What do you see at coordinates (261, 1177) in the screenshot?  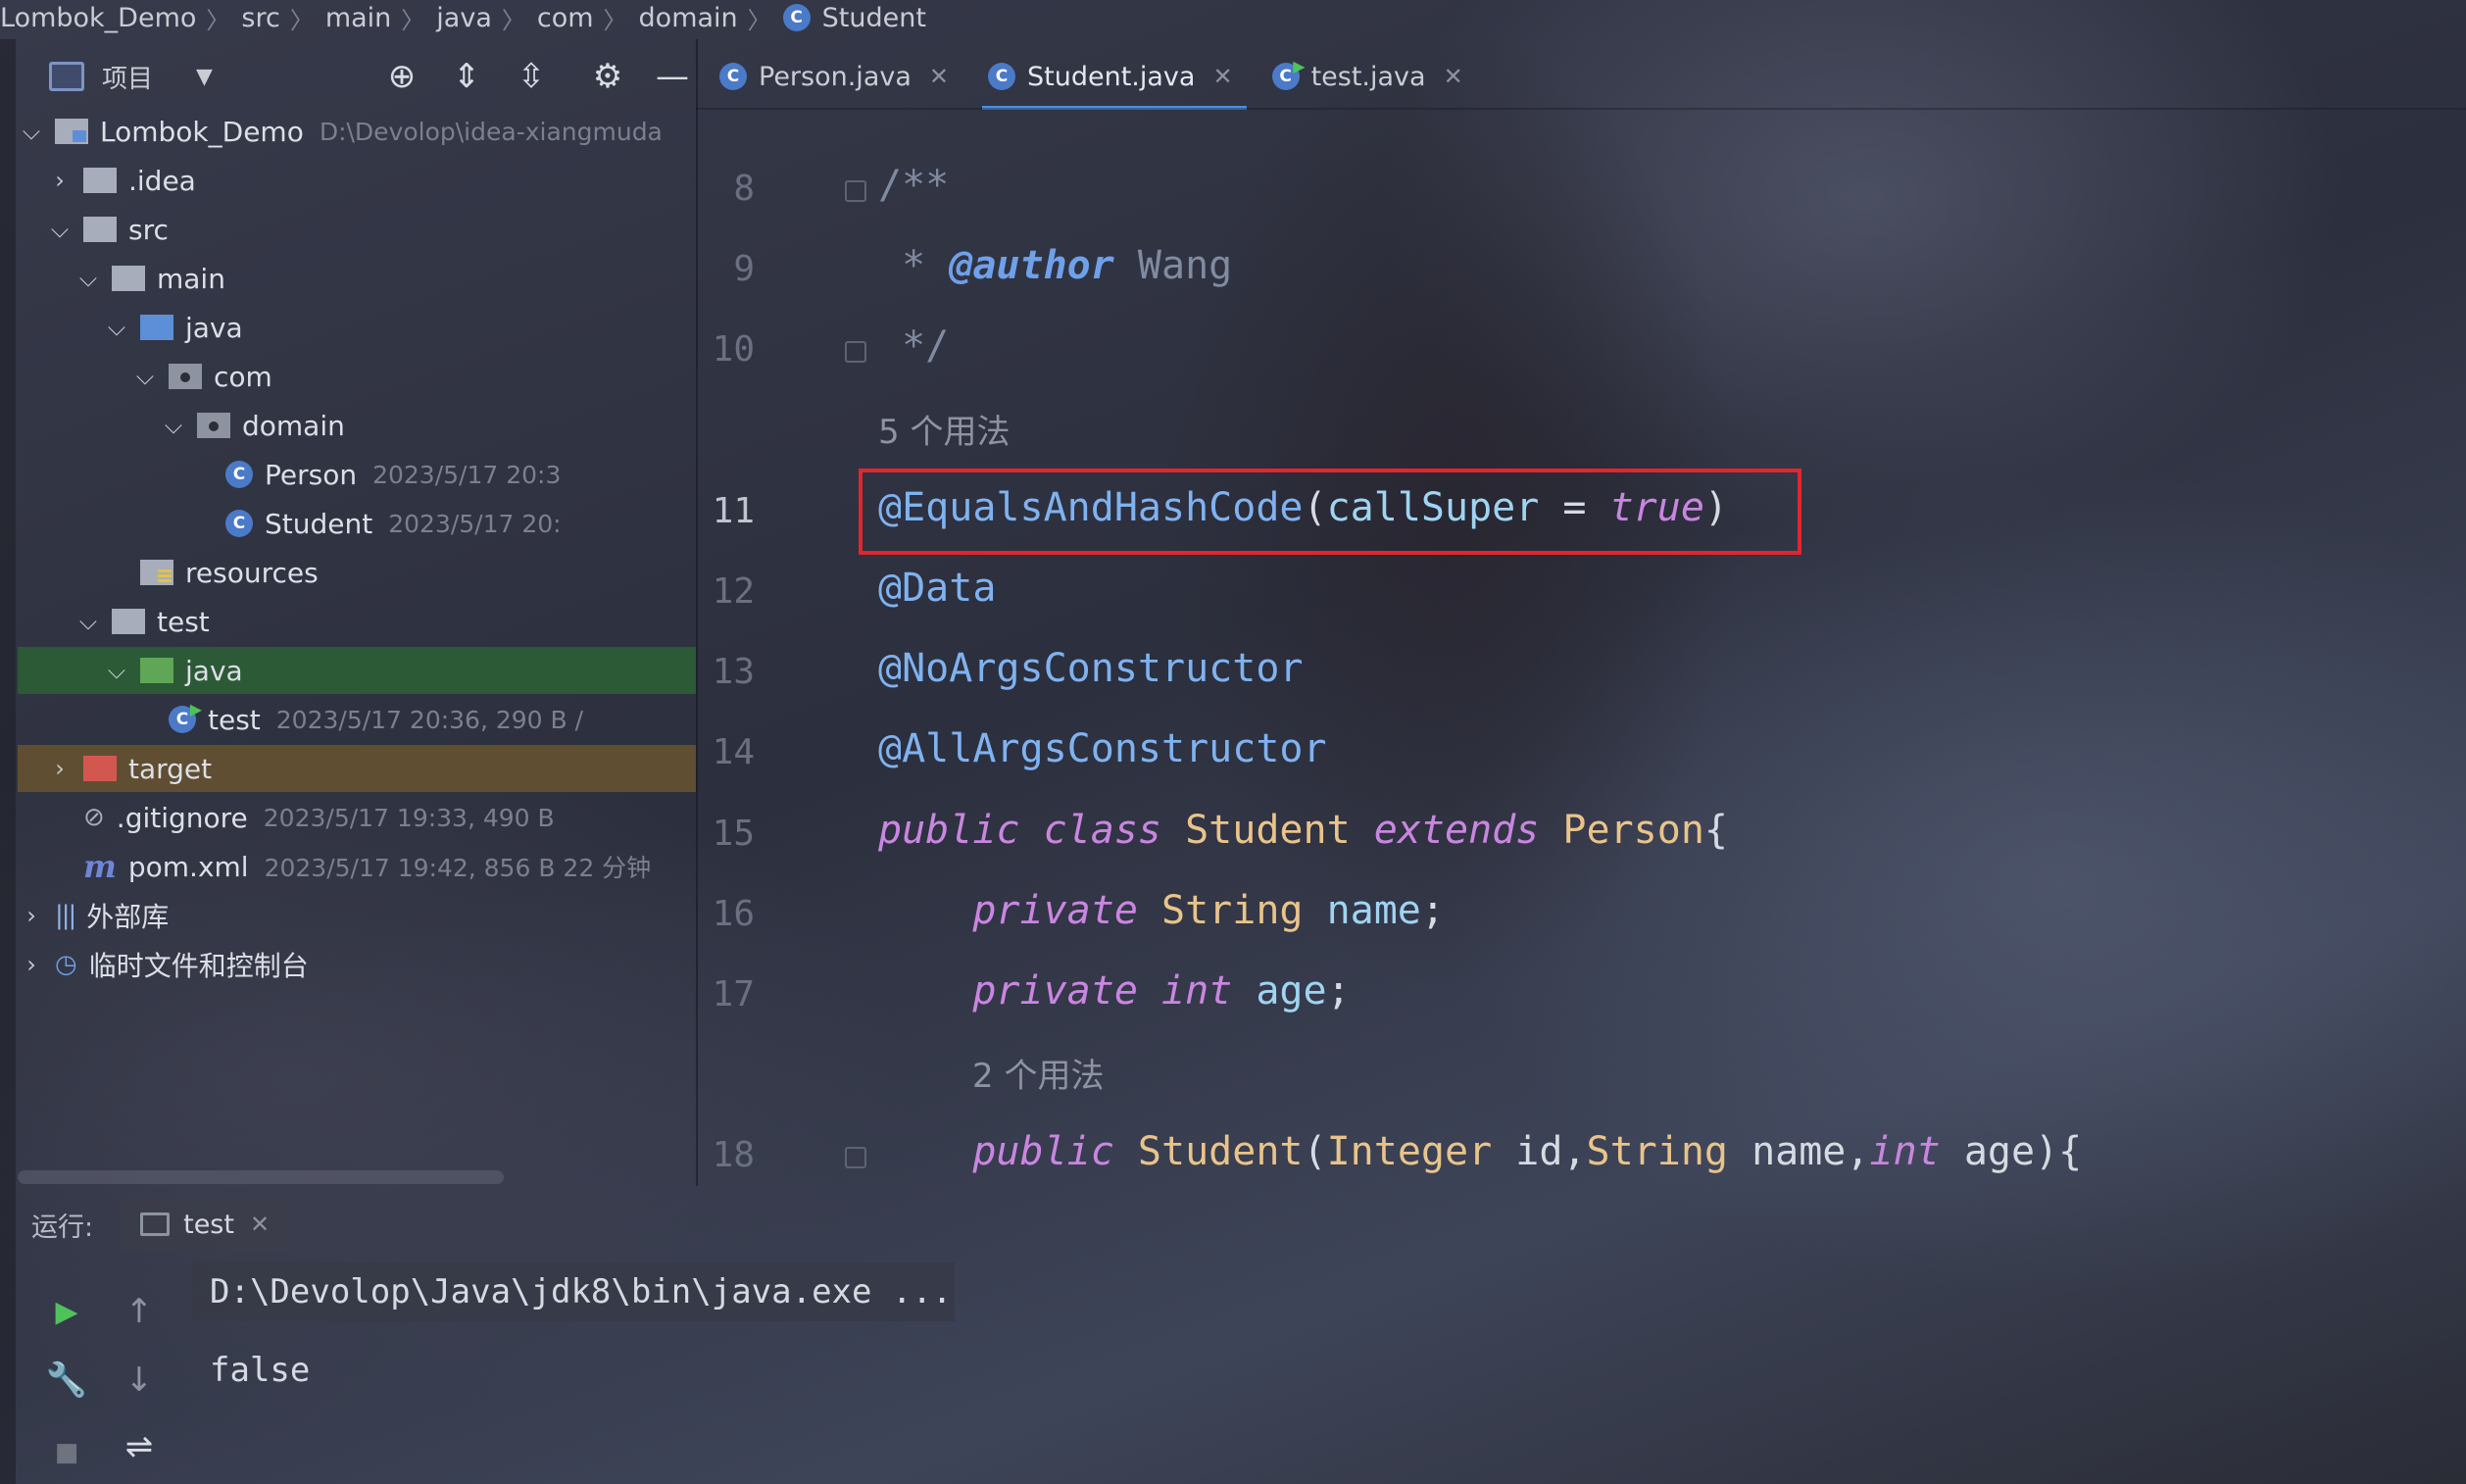 I see `tree-horizontal-scrollbar` at bounding box center [261, 1177].